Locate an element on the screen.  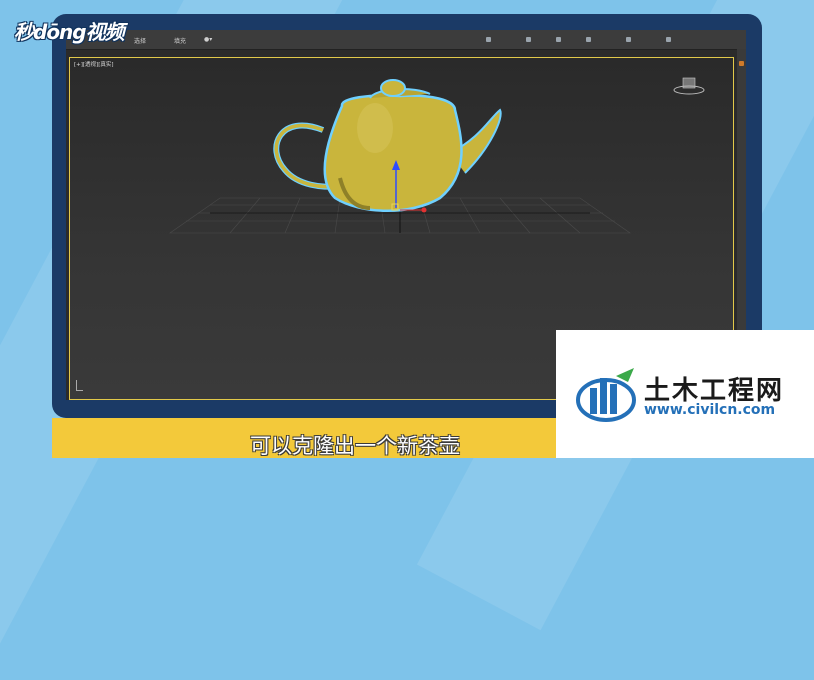
toolbar: 选择 填充 ●▾ is located at coordinates (406, 40).